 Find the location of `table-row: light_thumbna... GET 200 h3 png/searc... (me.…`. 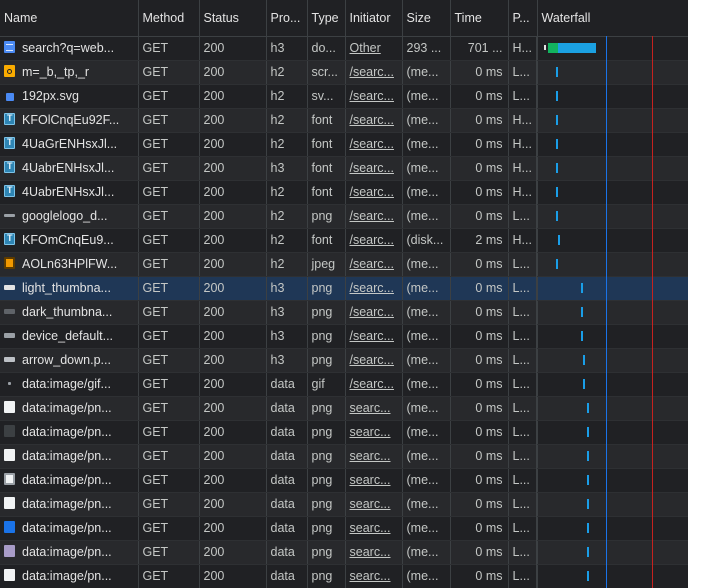

table-row: light_thumbna... GET 200 h3 png/searc... (me.… is located at coordinates (344, 288).